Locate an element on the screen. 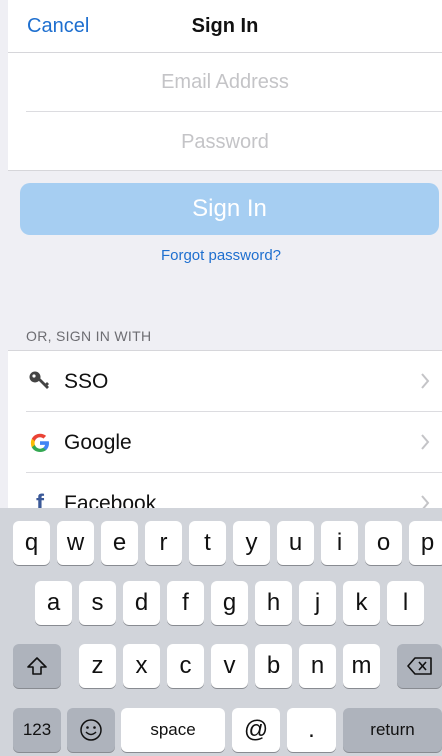 The width and height of the screenshot is (442, 756). period-key: . is located at coordinates (311, 730).